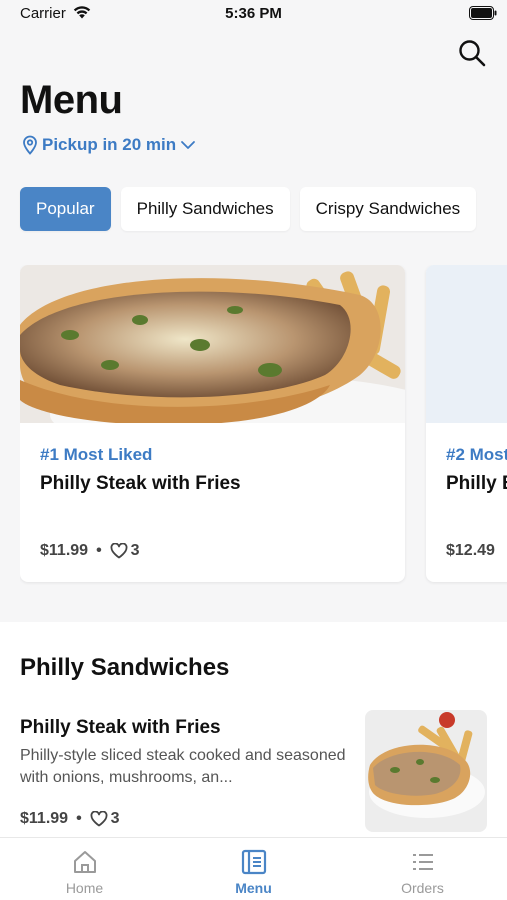 The image size is (507, 900). I want to click on home-icon, so click(84, 862).